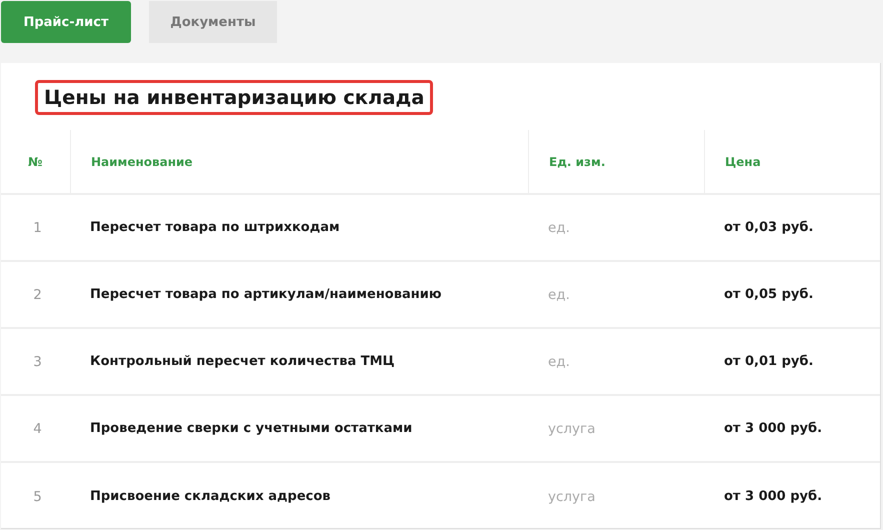  What do you see at coordinates (214, 227) in the screenshot?
I see `table-cell-text: Пересчет товара по штрихкодам` at bounding box center [214, 227].